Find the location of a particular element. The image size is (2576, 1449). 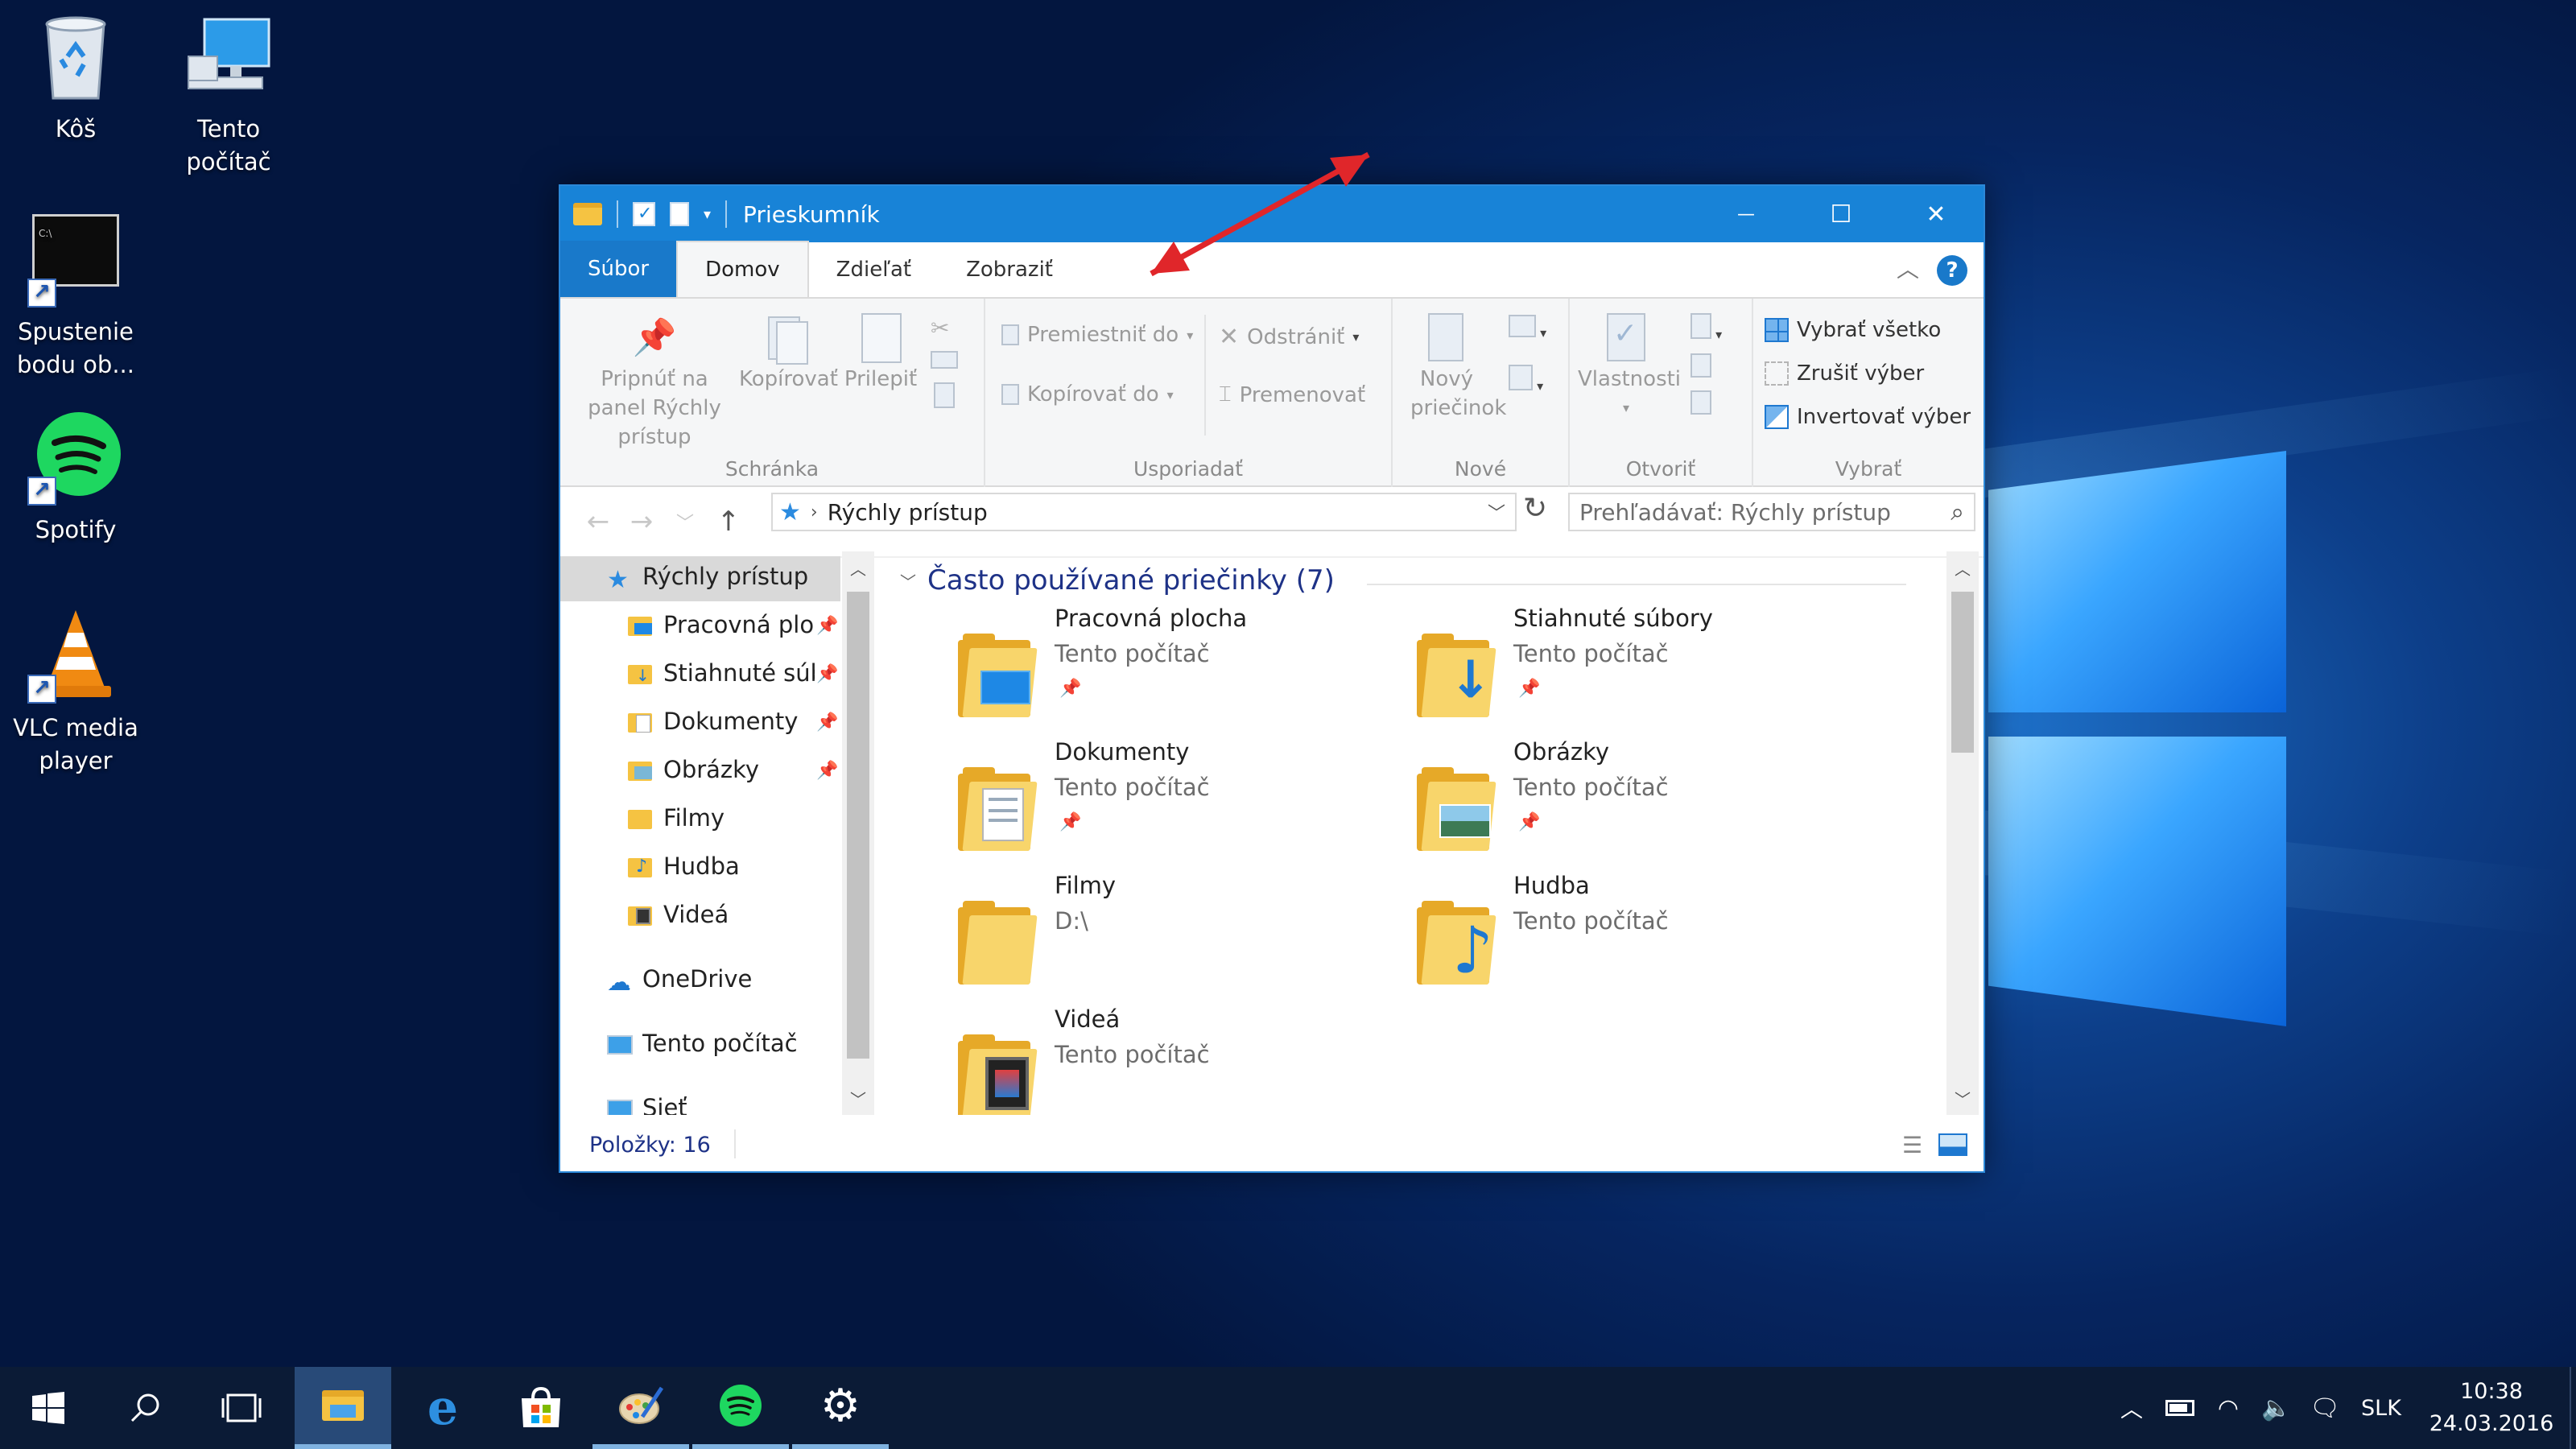

nav-item: Obrázky 📌 is located at coordinates (700, 772).